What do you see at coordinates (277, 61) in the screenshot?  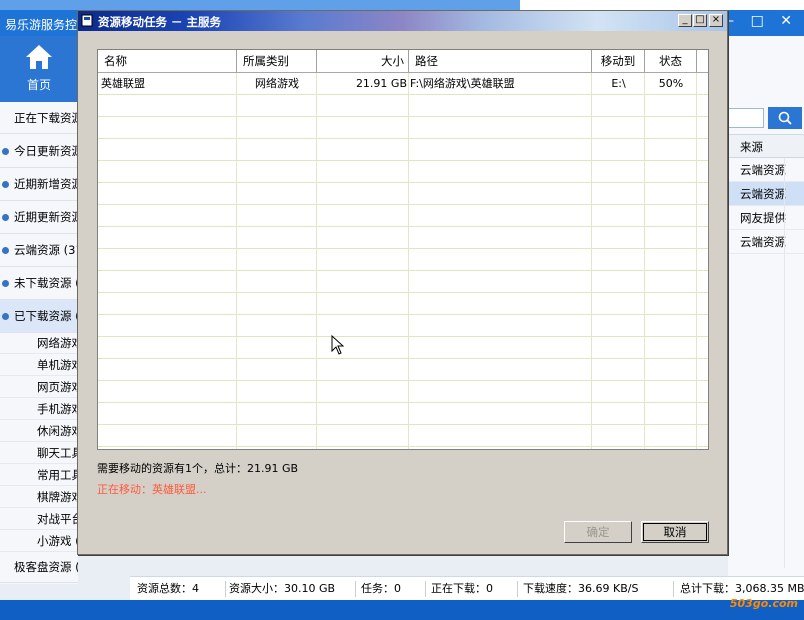 I see `column-header-category: 所属类别` at bounding box center [277, 61].